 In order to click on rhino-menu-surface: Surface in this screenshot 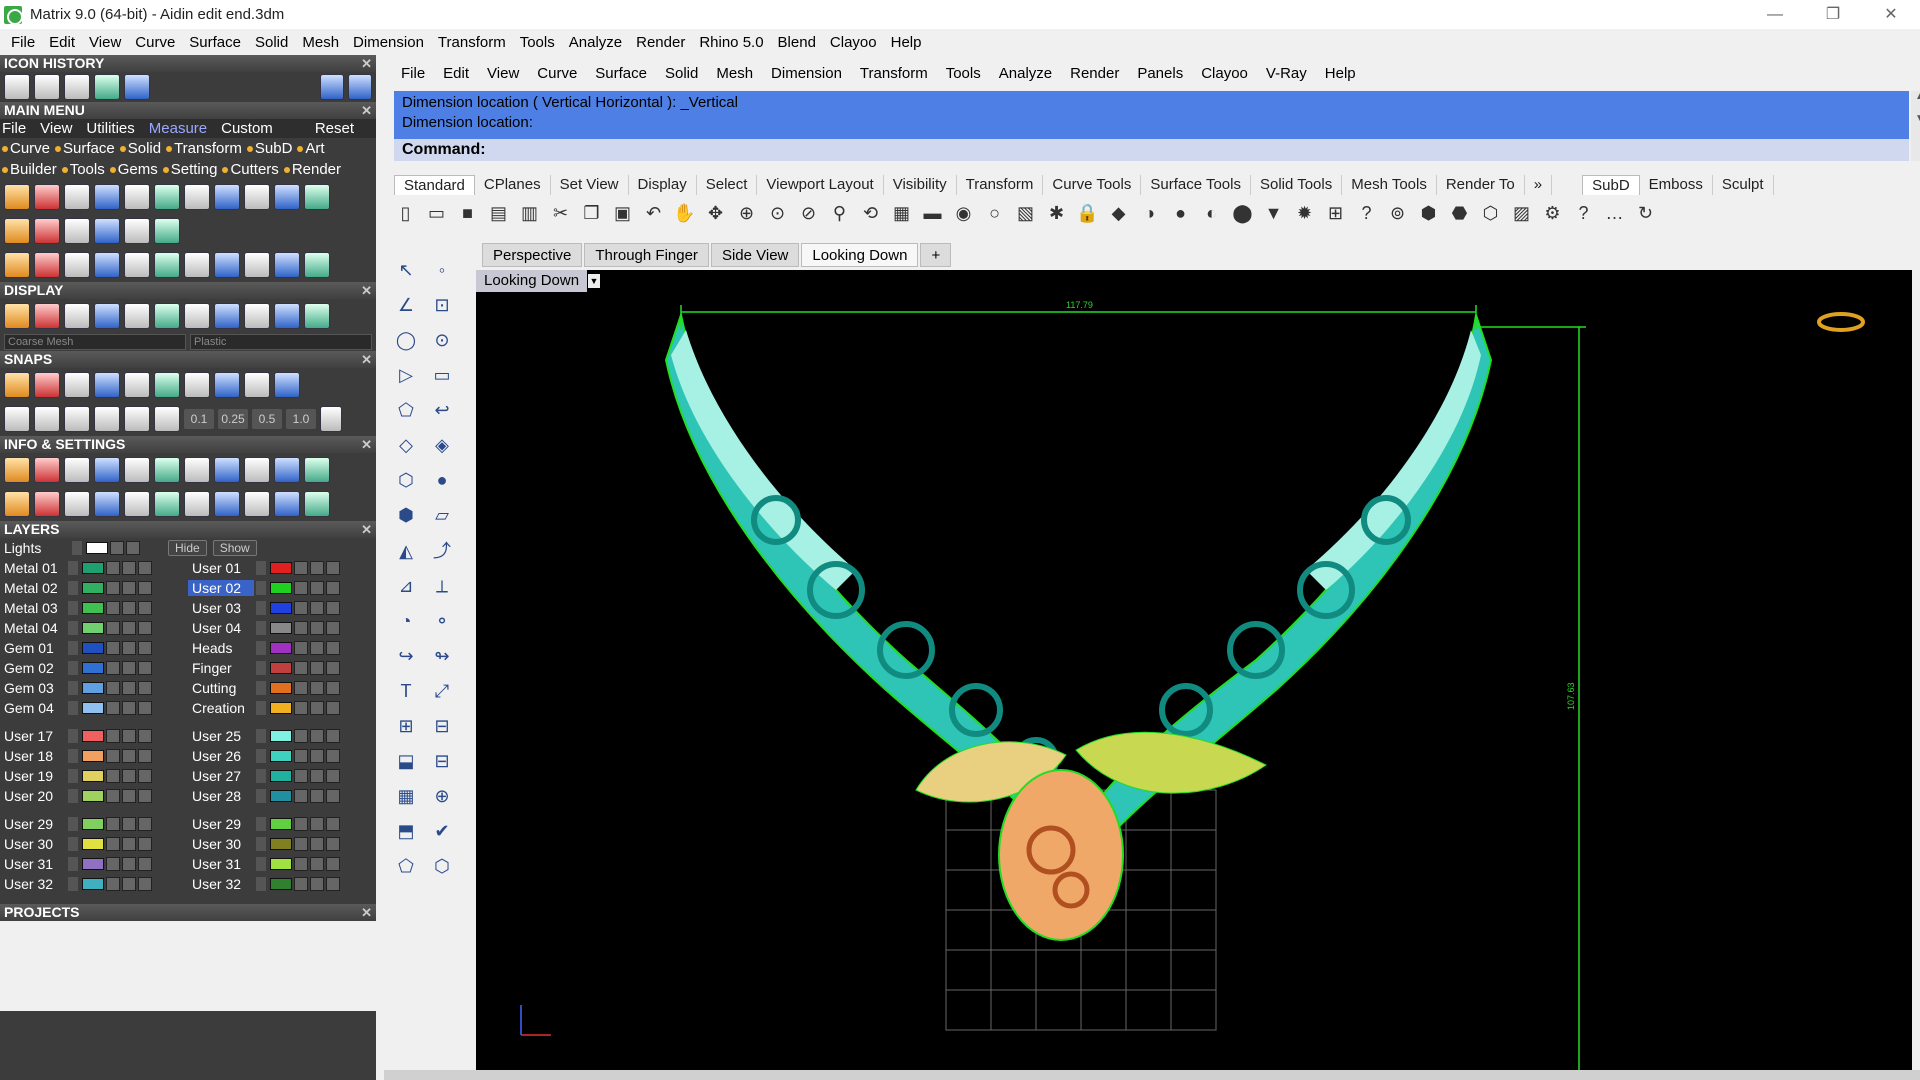, I will do `click(621, 73)`.